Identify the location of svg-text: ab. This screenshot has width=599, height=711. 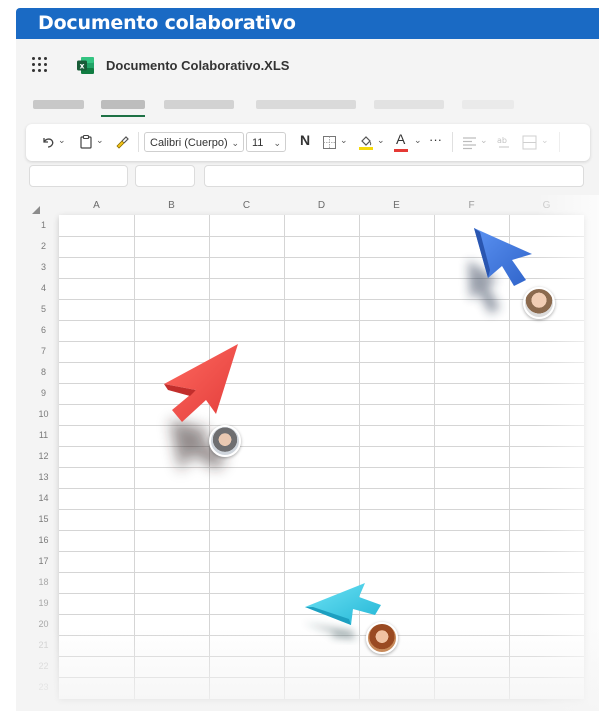
(502, 140).